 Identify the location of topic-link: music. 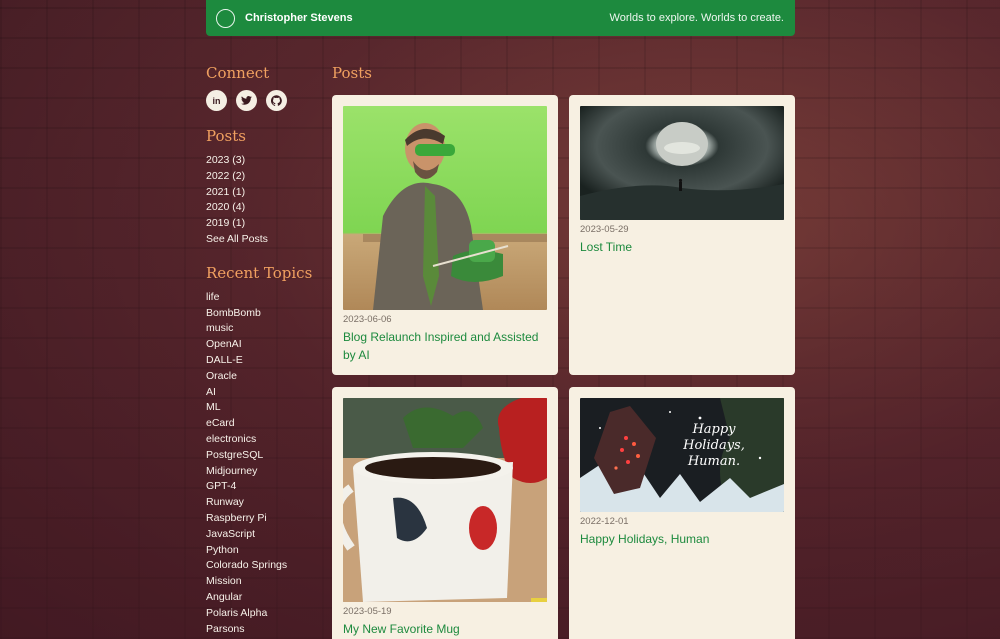
(266, 329).